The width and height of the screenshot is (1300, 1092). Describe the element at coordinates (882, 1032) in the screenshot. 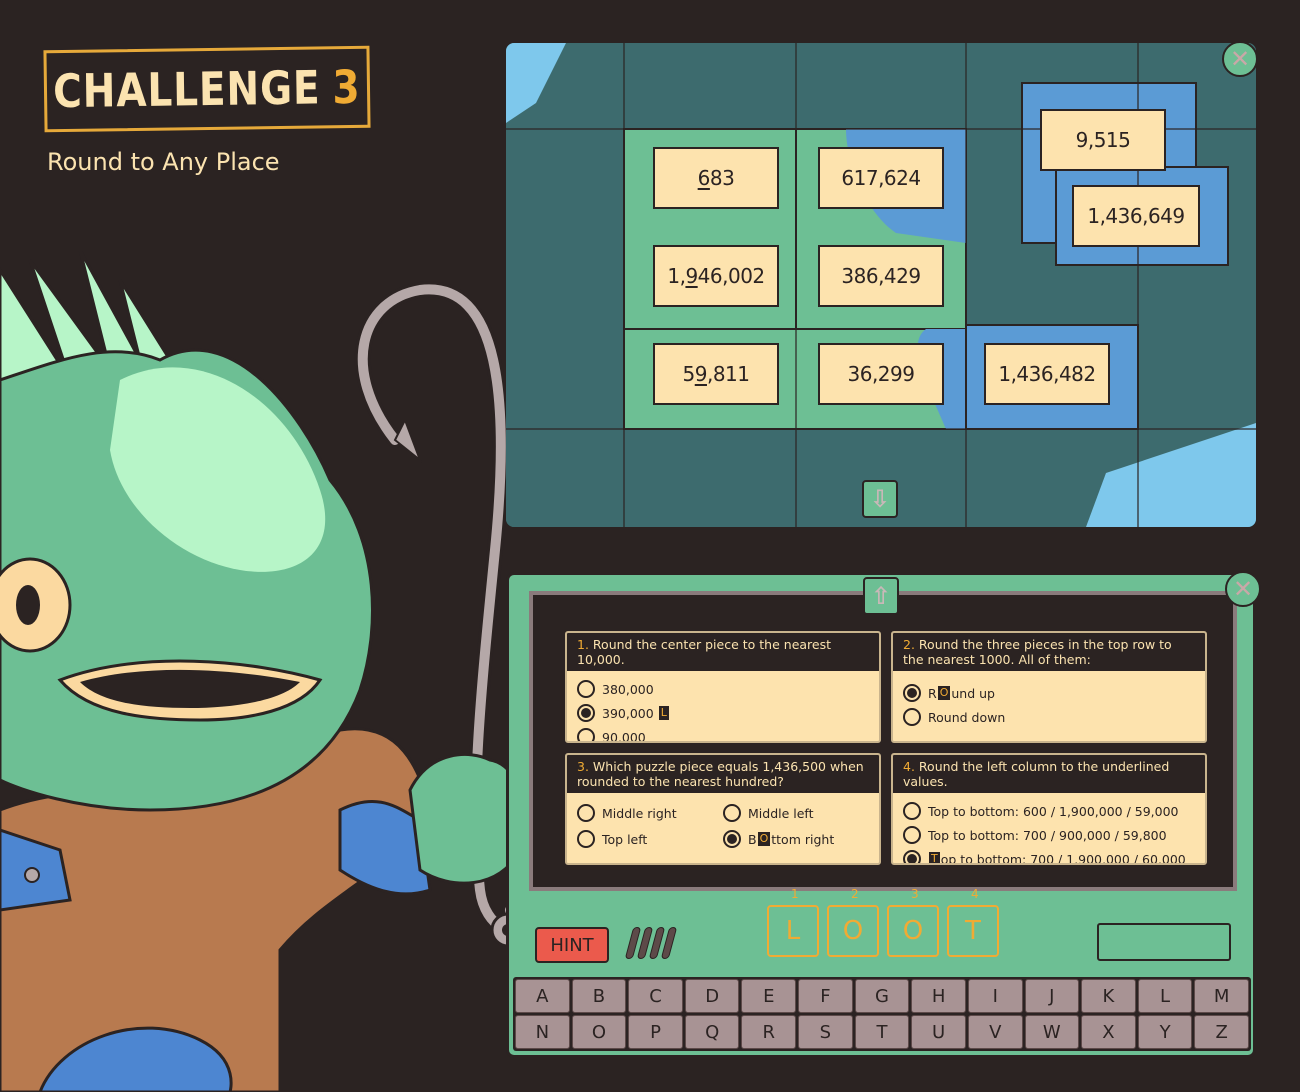

I see `key-t: T` at that location.